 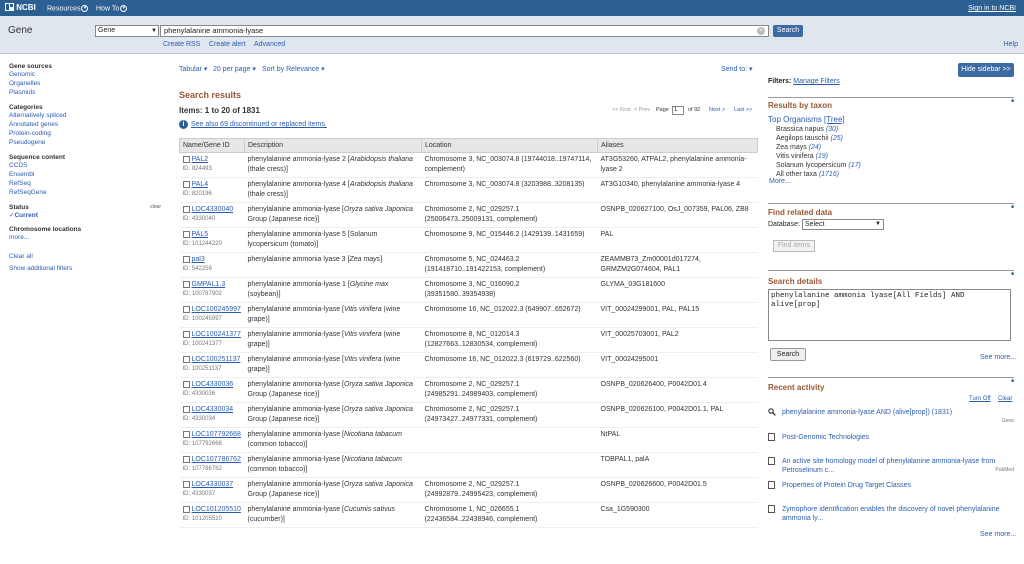 I want to click on gene-name-link: LOC100241377, so click(x=216, y=334).